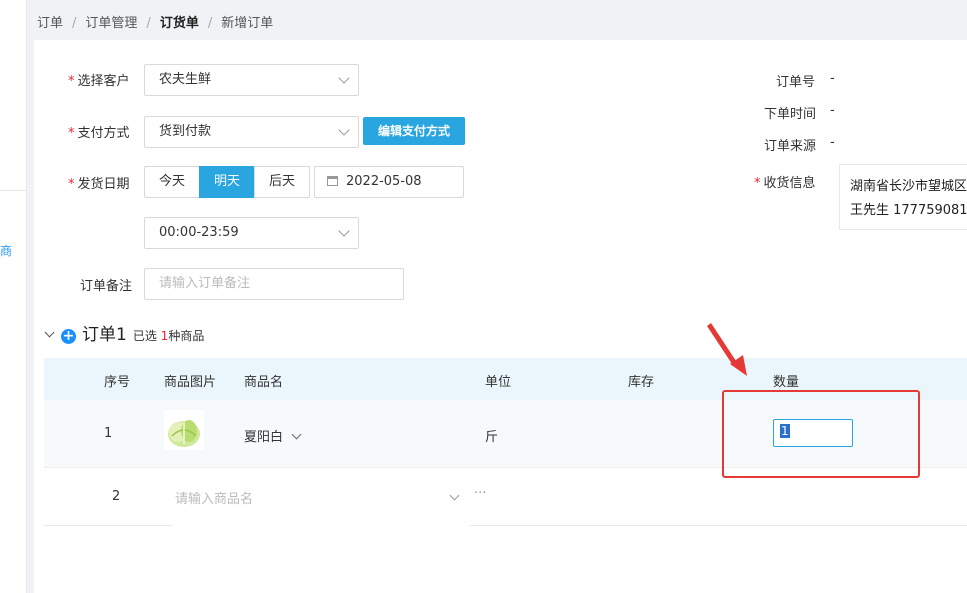 This screenshot has height=593, width=967. Describe the element at coordinates (641, 382) in the screenshot. I see `column-stock: 库存` at that location.